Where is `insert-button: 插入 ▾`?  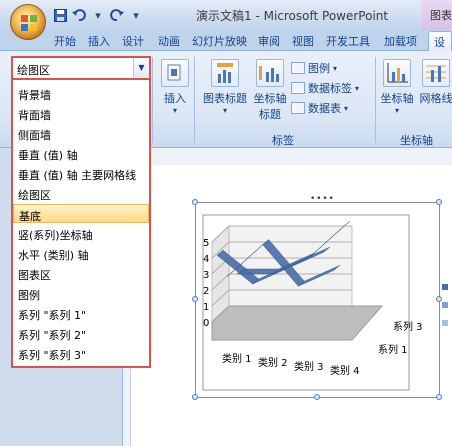 insert-button: 插入 ▾ is located at coordinates (175, 87).